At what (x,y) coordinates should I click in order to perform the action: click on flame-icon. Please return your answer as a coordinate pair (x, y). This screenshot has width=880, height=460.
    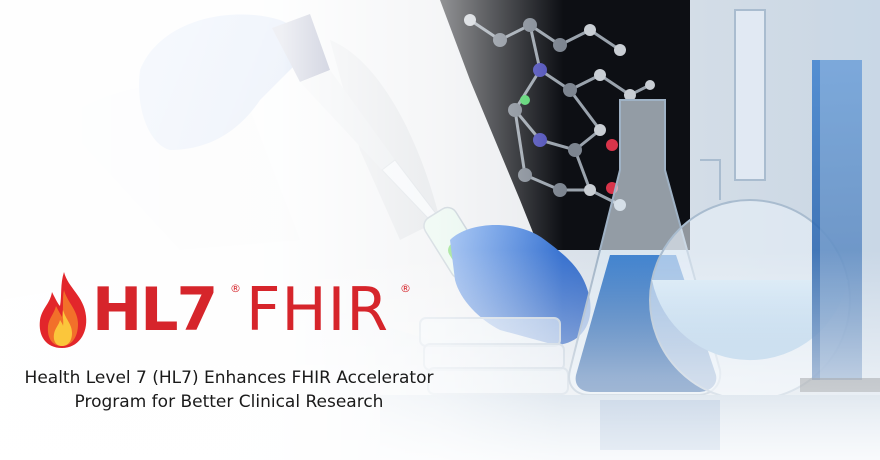
    Looking at the image, I should click on (63, 310).